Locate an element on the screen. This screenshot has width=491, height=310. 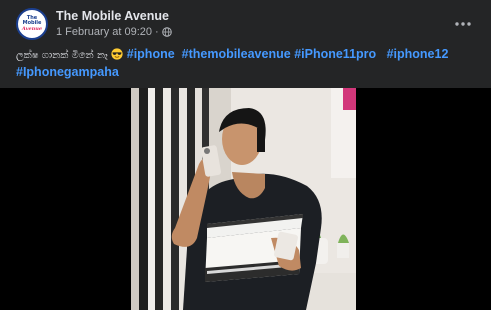
hashtag-link: #iPhone11pro is located at coordinates (335, 54).